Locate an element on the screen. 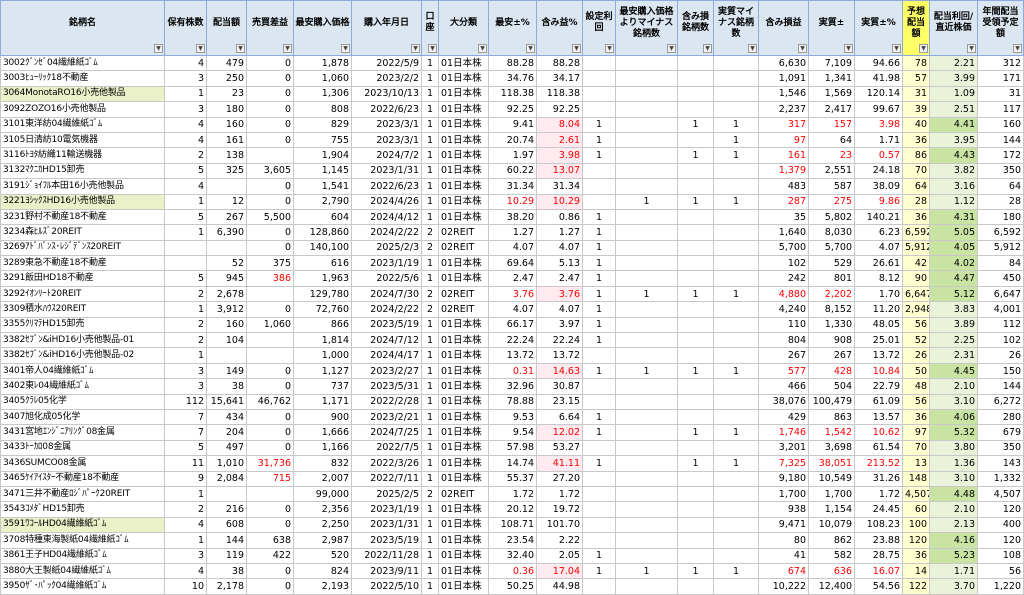  table-cell: 267 is located at coordinates (783, 355).